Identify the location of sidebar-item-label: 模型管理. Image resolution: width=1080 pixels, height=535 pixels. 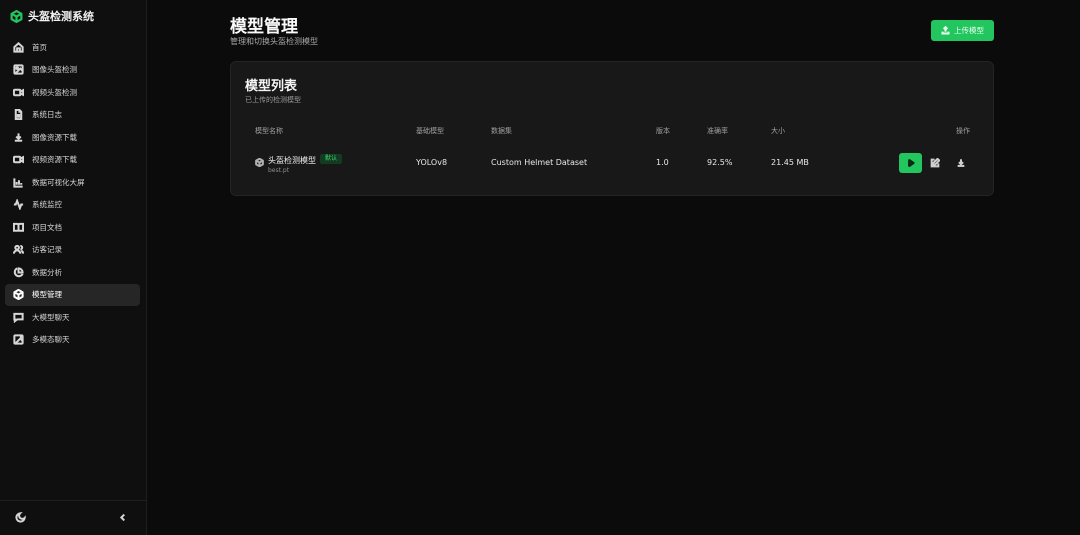
(47, 295).